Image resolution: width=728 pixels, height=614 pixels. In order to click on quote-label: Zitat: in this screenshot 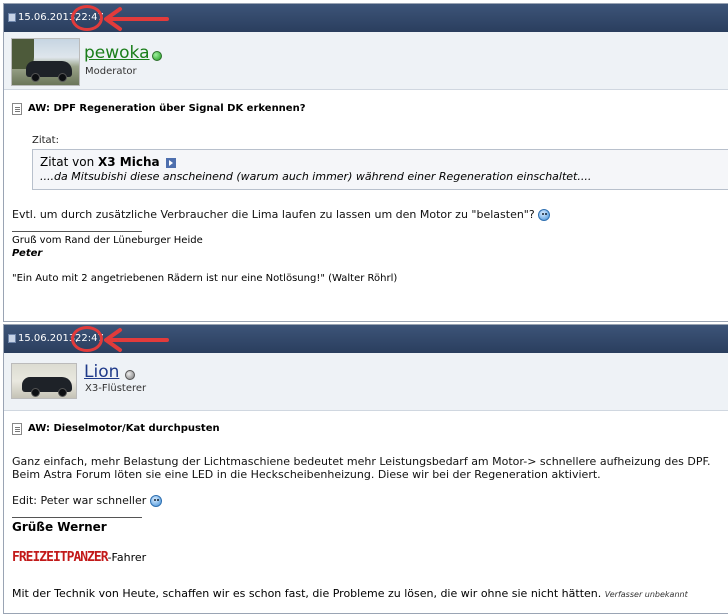, I will do `click(45, 140)`.